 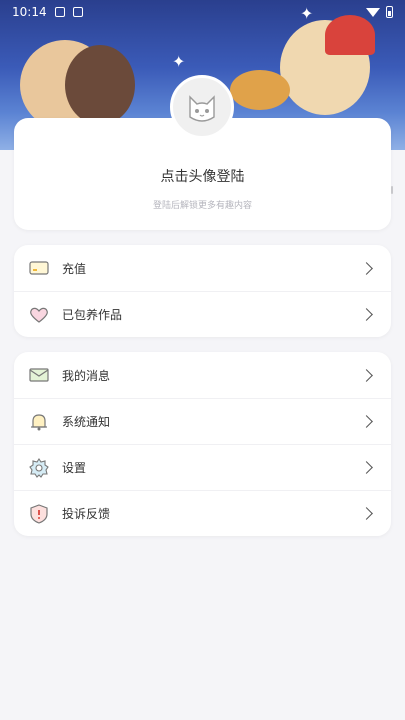 I want to click on login-prompt: 点击头像登陆, so click(x=202, y=176).